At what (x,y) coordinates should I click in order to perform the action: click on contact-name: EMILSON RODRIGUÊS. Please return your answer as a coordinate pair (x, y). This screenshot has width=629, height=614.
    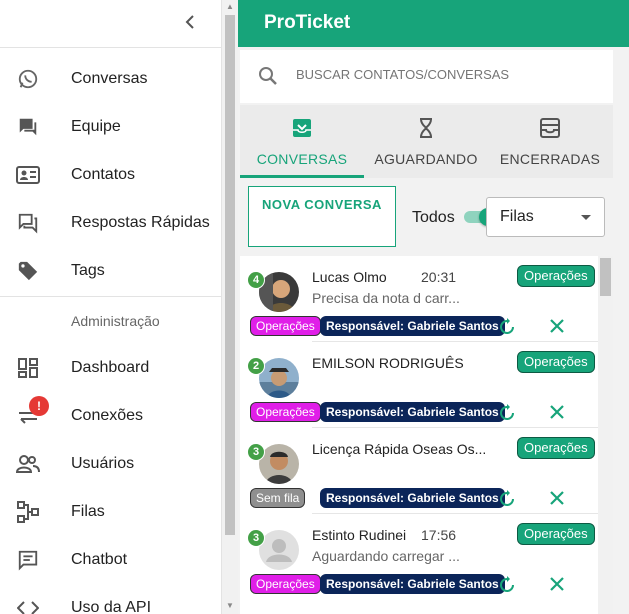
    Looking at the image, I should click on (388, 363).